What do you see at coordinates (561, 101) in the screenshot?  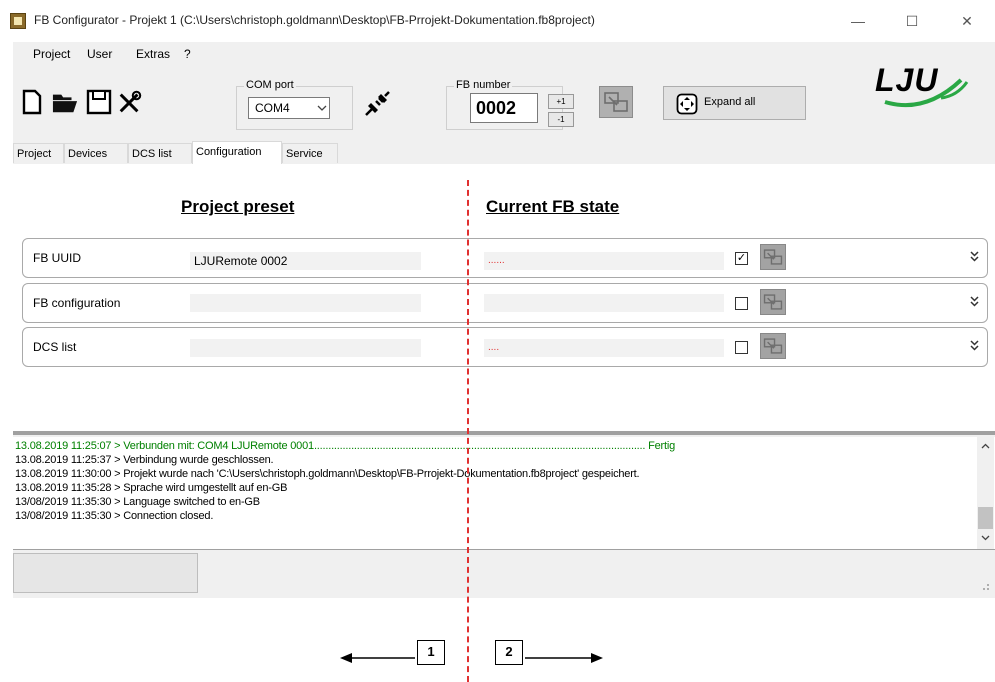 I see `increment-button: +1` at bounding box center [561, 101].